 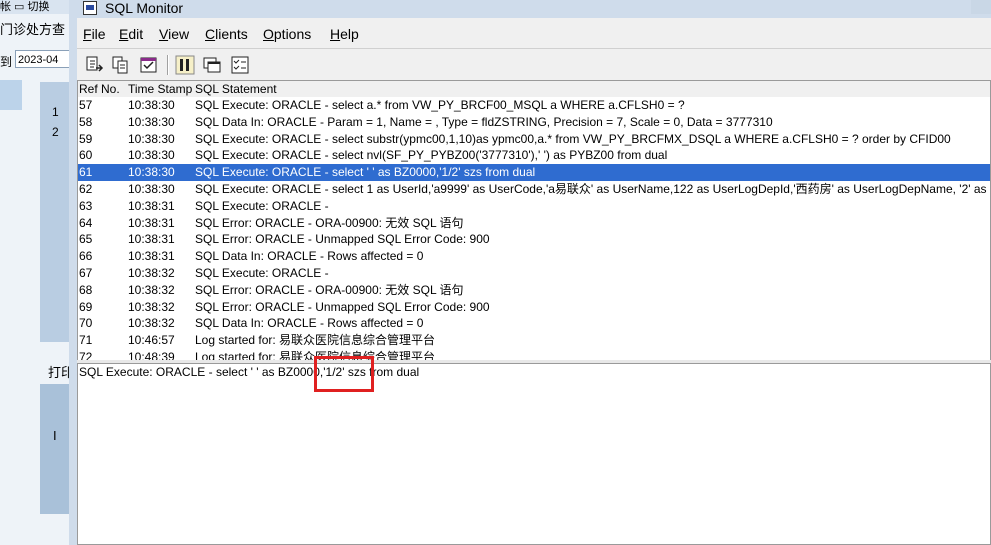 I want to click on pause-icon, so click(x=185, y=65).